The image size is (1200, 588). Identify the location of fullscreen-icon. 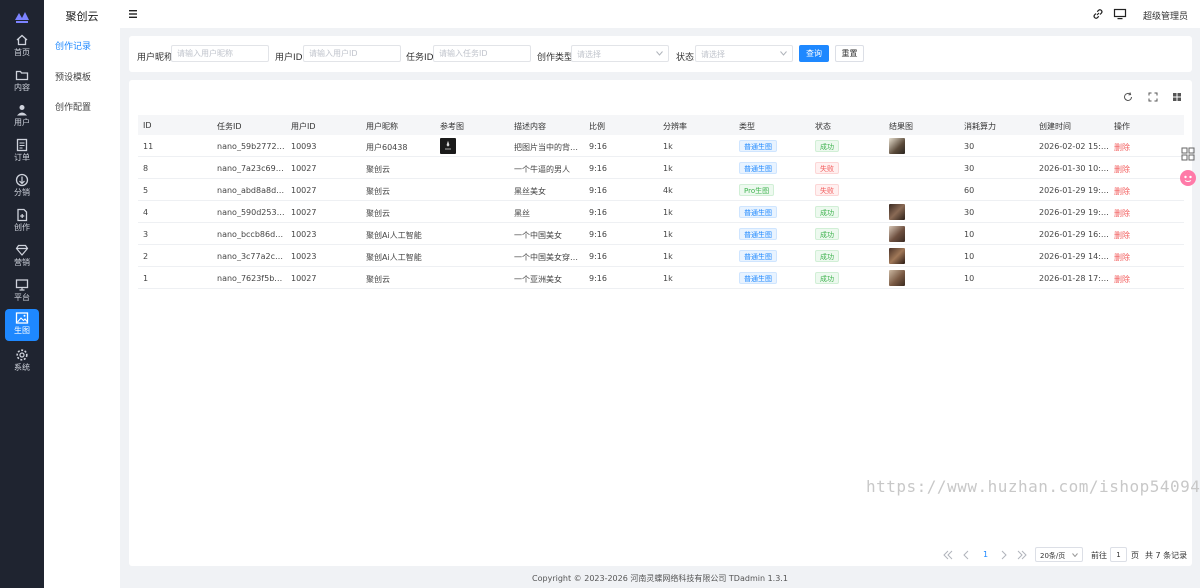
(1153, 97).